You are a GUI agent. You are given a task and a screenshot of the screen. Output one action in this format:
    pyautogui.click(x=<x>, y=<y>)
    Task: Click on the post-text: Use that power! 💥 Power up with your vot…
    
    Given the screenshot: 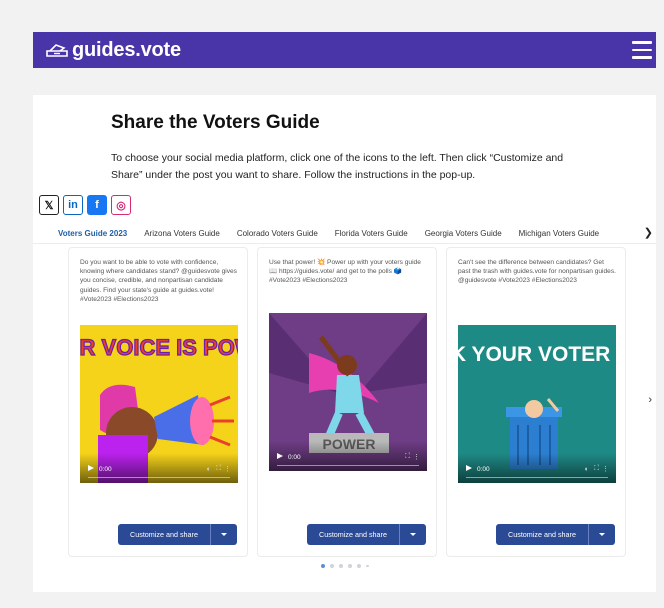 What is the action you would take?
    pyautogui.click(x=345, y=272)
    